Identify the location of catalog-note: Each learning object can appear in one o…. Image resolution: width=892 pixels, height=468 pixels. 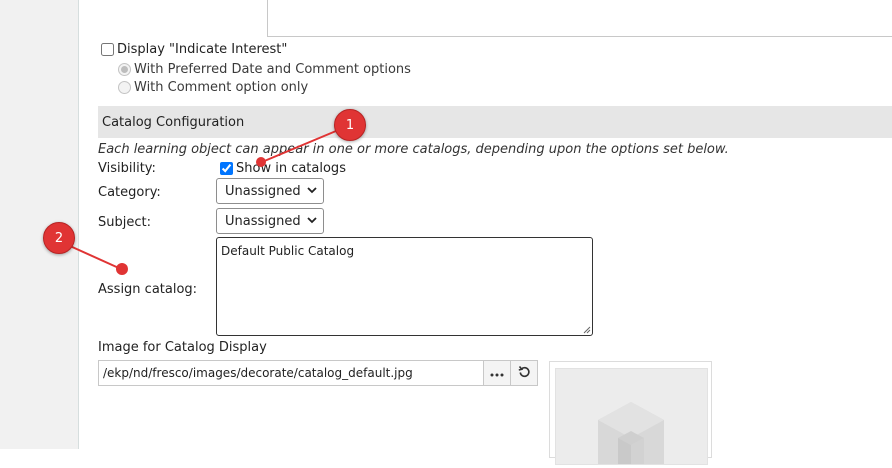
(413, 149).